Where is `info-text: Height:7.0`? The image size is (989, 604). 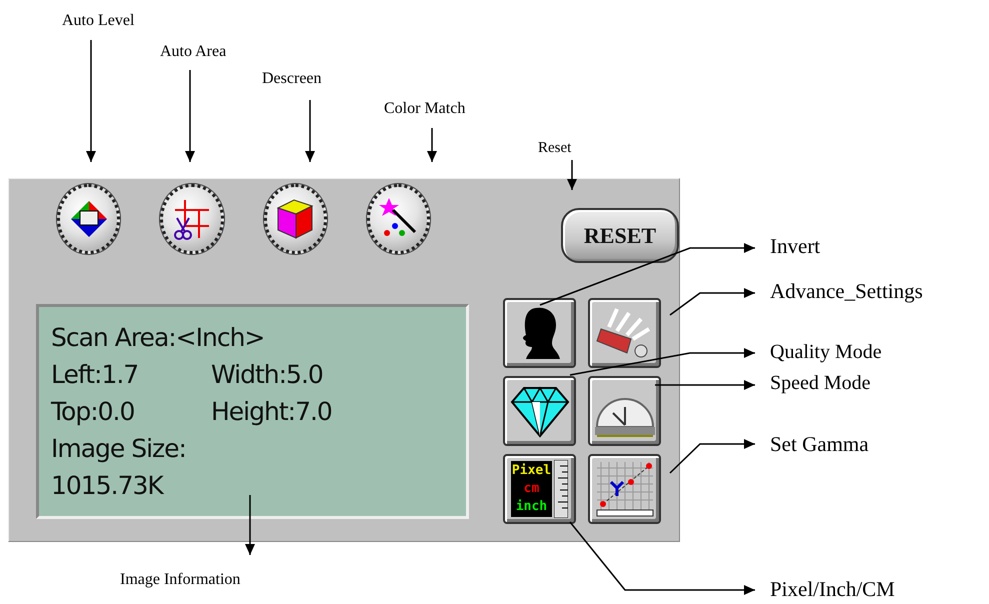
info-text: Height:7.0 is located at coordinates (271, 412).